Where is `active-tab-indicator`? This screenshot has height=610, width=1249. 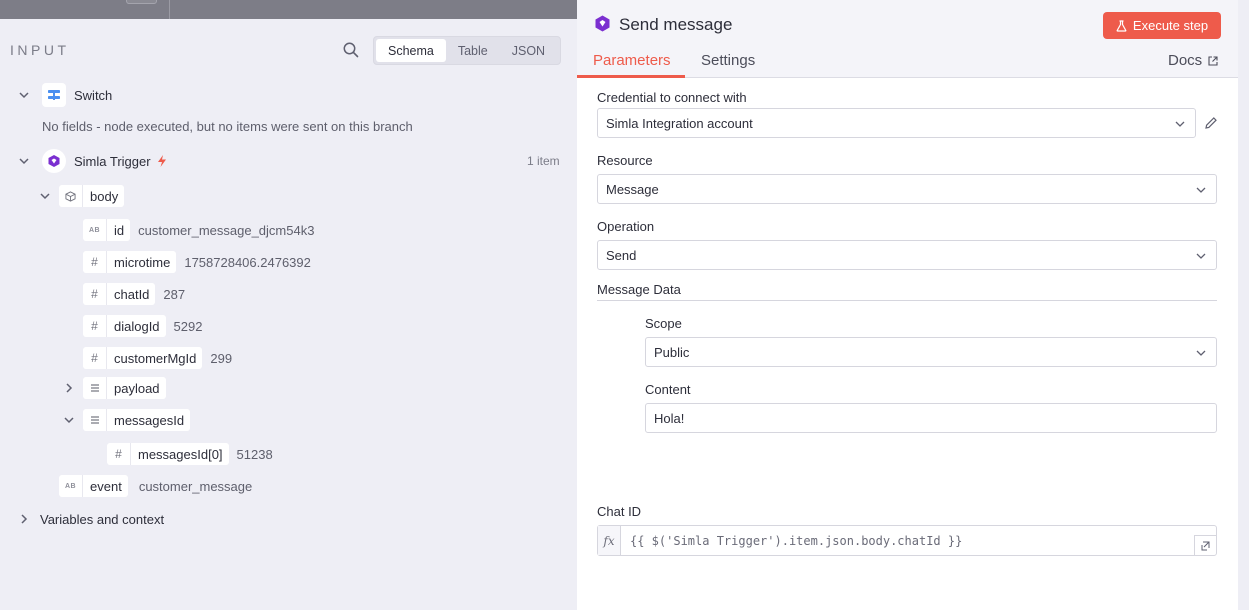
active-tab-indicator is located at coordinates (631, 76).